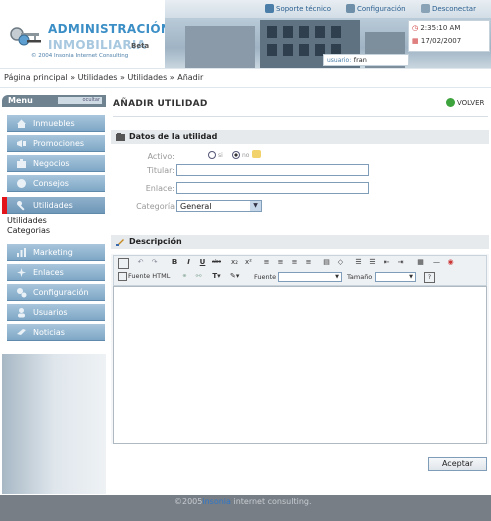 The width and height of the screenshot is (491, 521). Describe the element at coordinates (56, 221) in the screenshot. I see `submenu-item-utilidades: Utilidades` at that location.